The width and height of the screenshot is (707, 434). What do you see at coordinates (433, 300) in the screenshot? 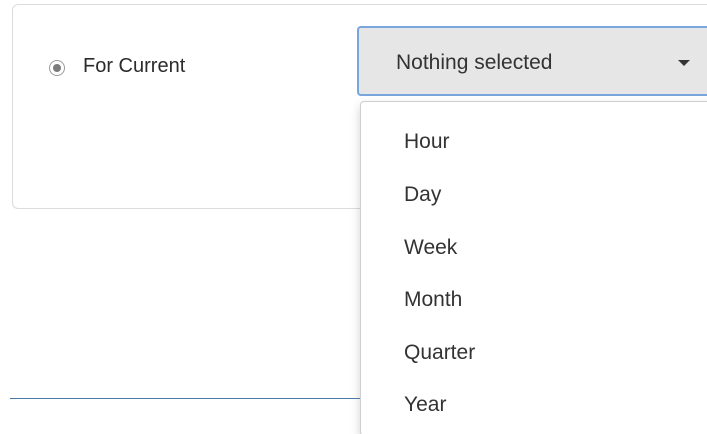
I see `dropdown-option-month: Month` at bounding box center [433, 300].